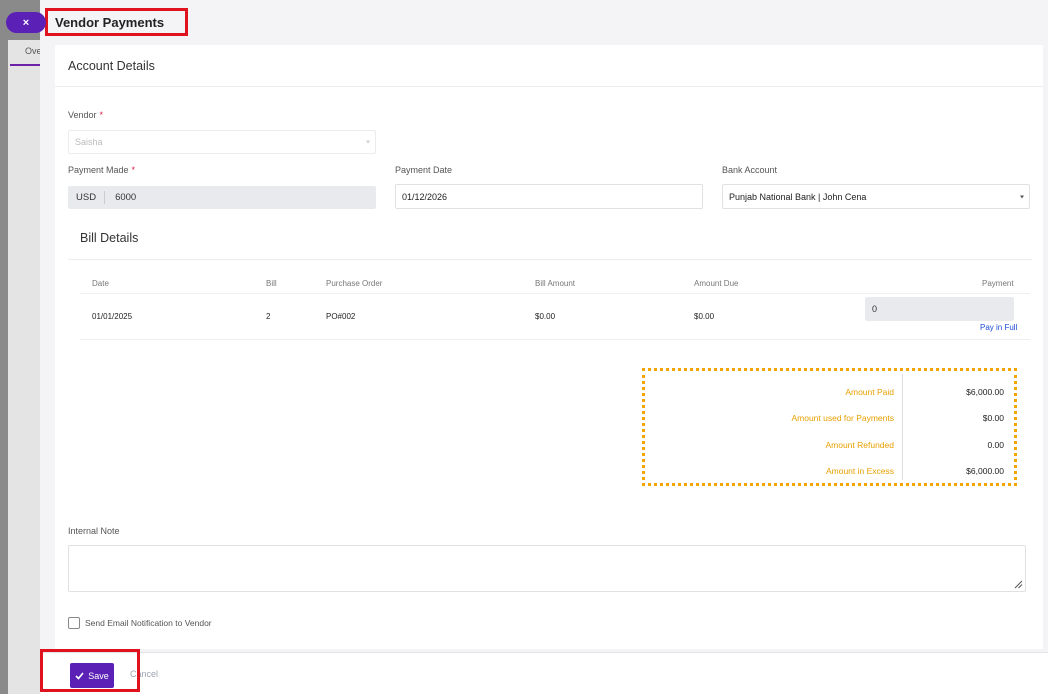 This screenshot has height=694, width=1048. What do you see at coordinates (549, 66) in the screenshot?
I see `account-details-heading: Account Details` at bounding box center [549, 66].